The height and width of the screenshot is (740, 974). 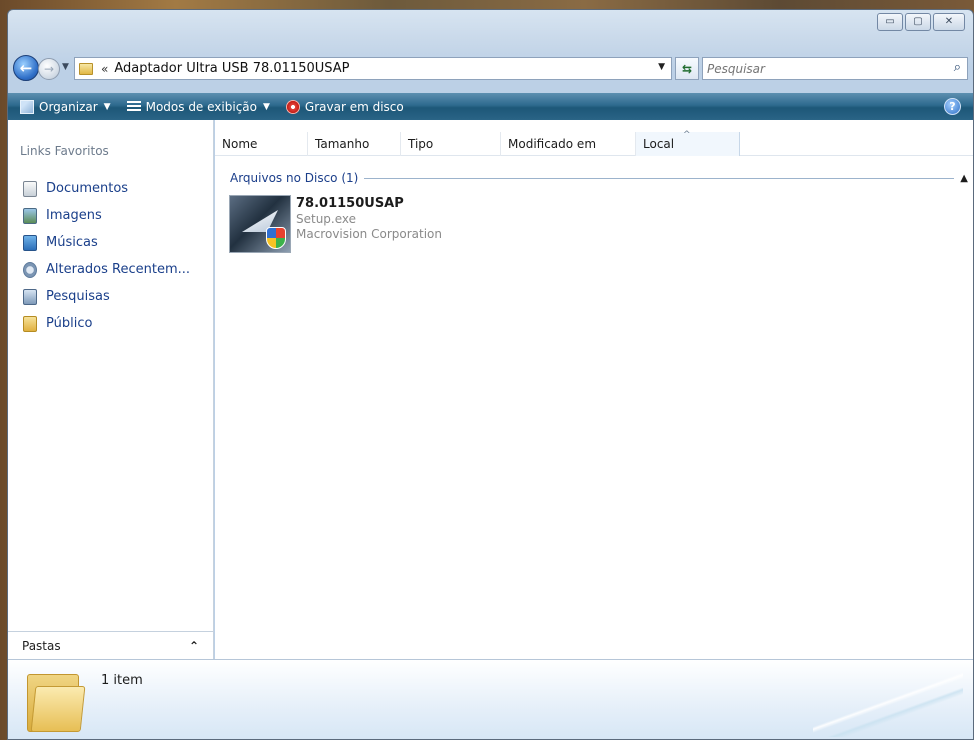 I want to click on favorite-link-label: Imagens, so click(x=74, y=215).